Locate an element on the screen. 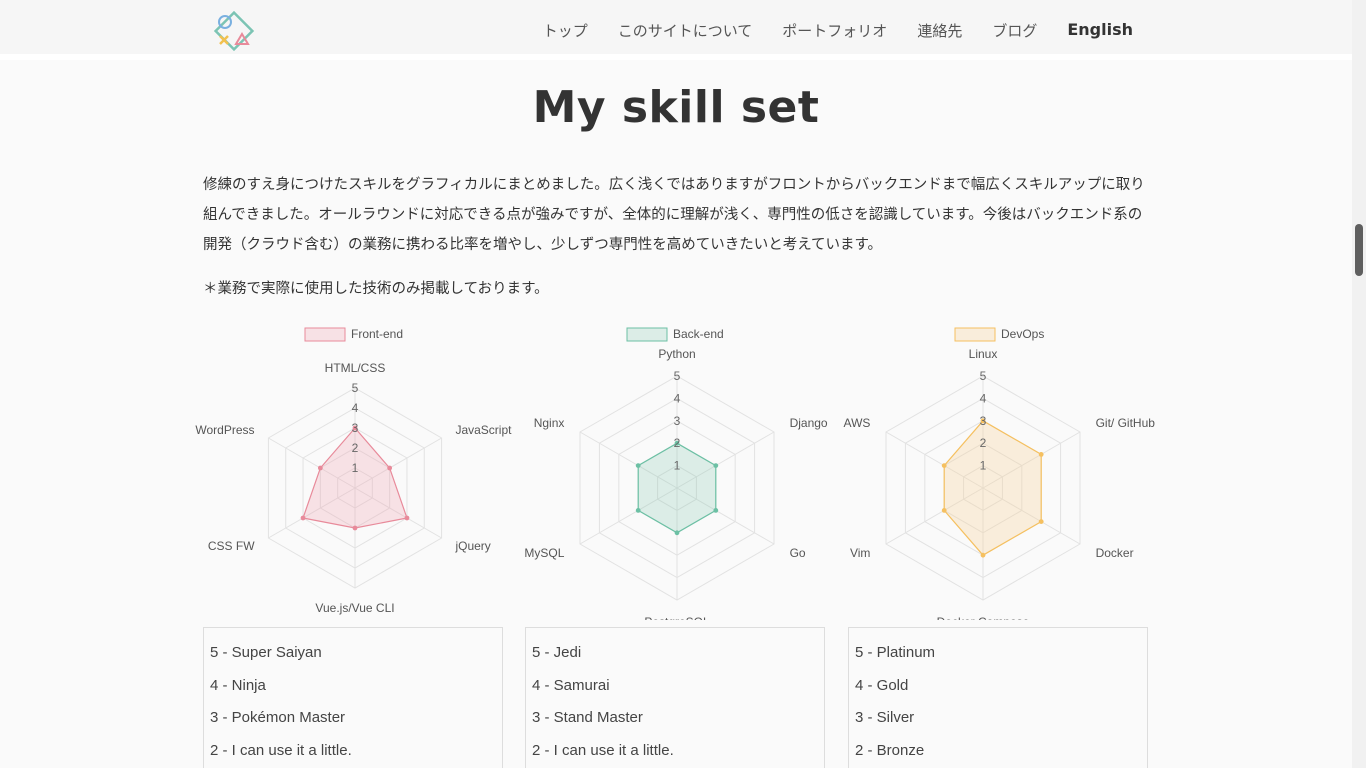  nav-portfolio: ポートフォリオ is located at coordinates (834, 30).